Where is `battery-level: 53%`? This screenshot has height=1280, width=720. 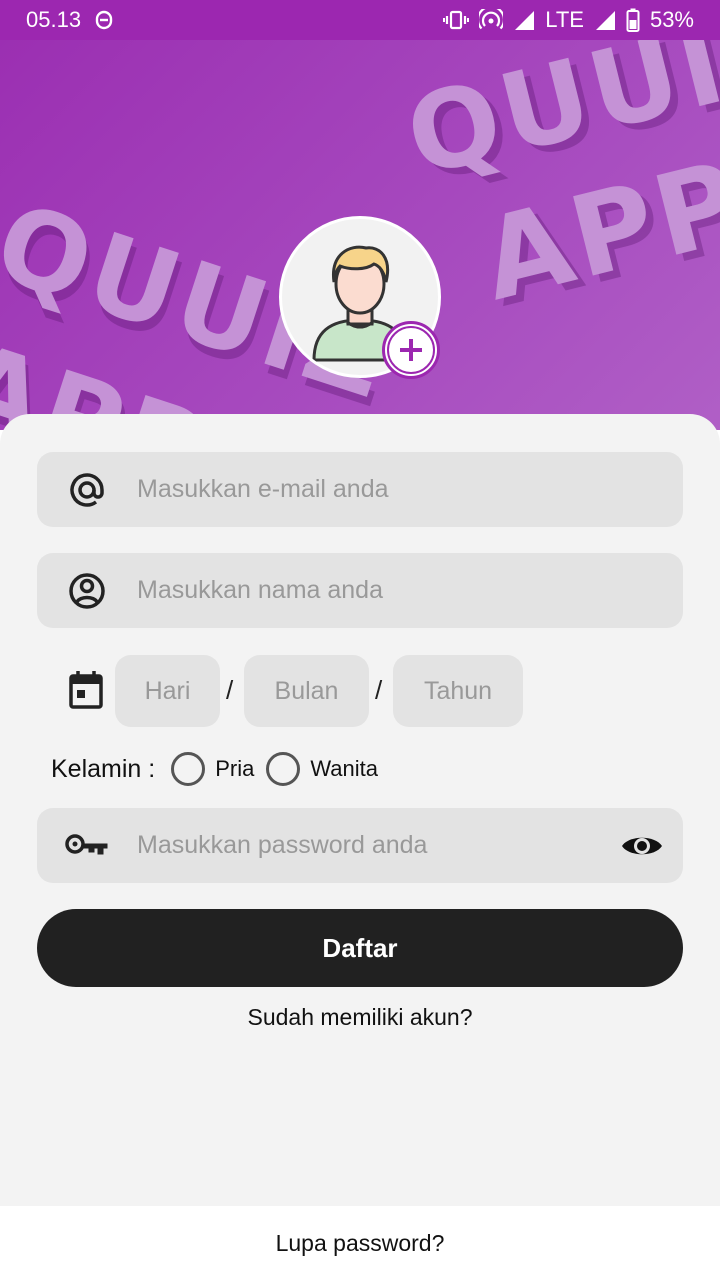
battery-level: 53% is located at coordinates (671, 19).